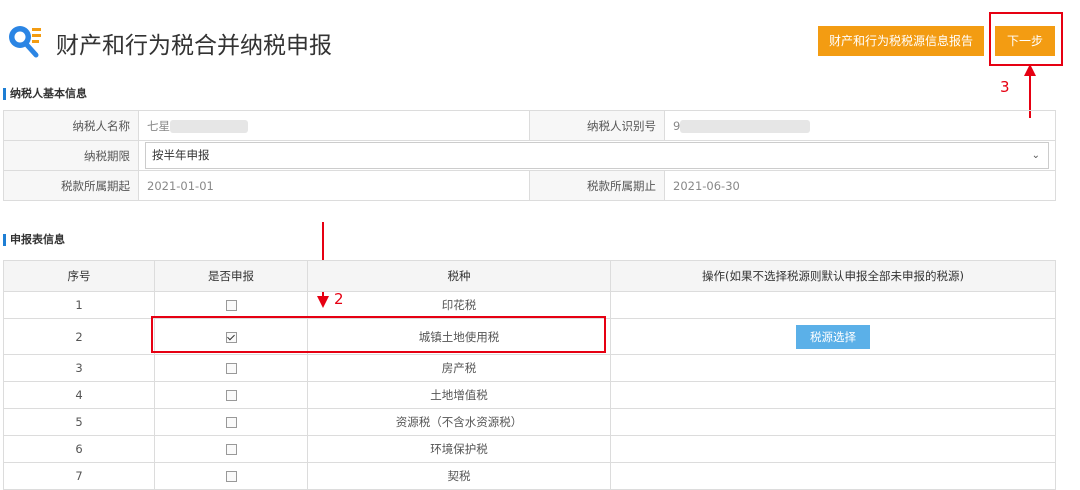 The width and height of the screenshot is (1080, 490). What do you see at coordinates (194, 46) in the screenshot?
I see `page-title: 财产和行为税合并纳税申报` at bounding box center [194, 46].